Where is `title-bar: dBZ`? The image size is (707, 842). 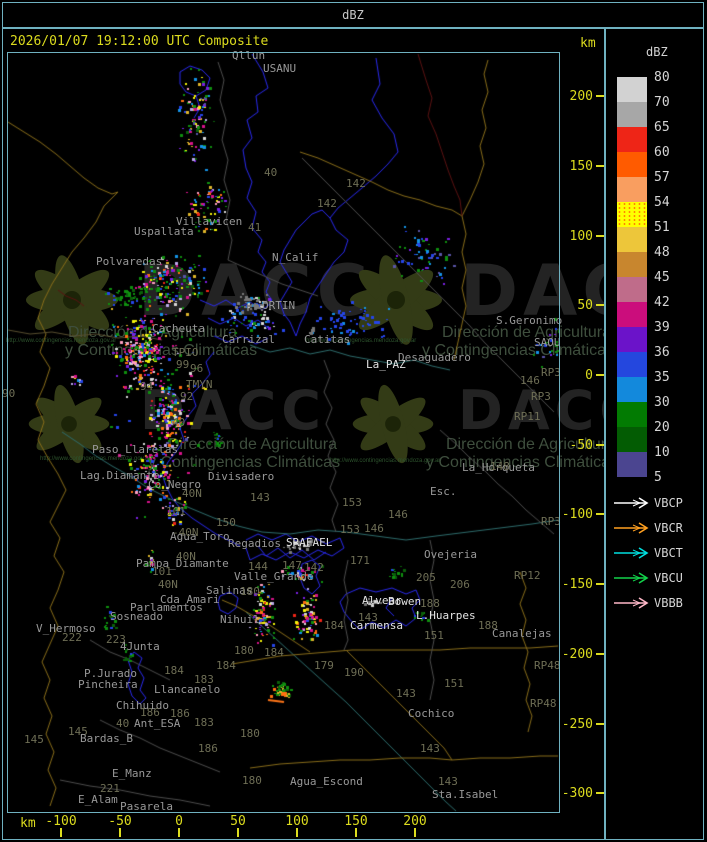 title-bar: dBZ is located at coordinates (353, 15).